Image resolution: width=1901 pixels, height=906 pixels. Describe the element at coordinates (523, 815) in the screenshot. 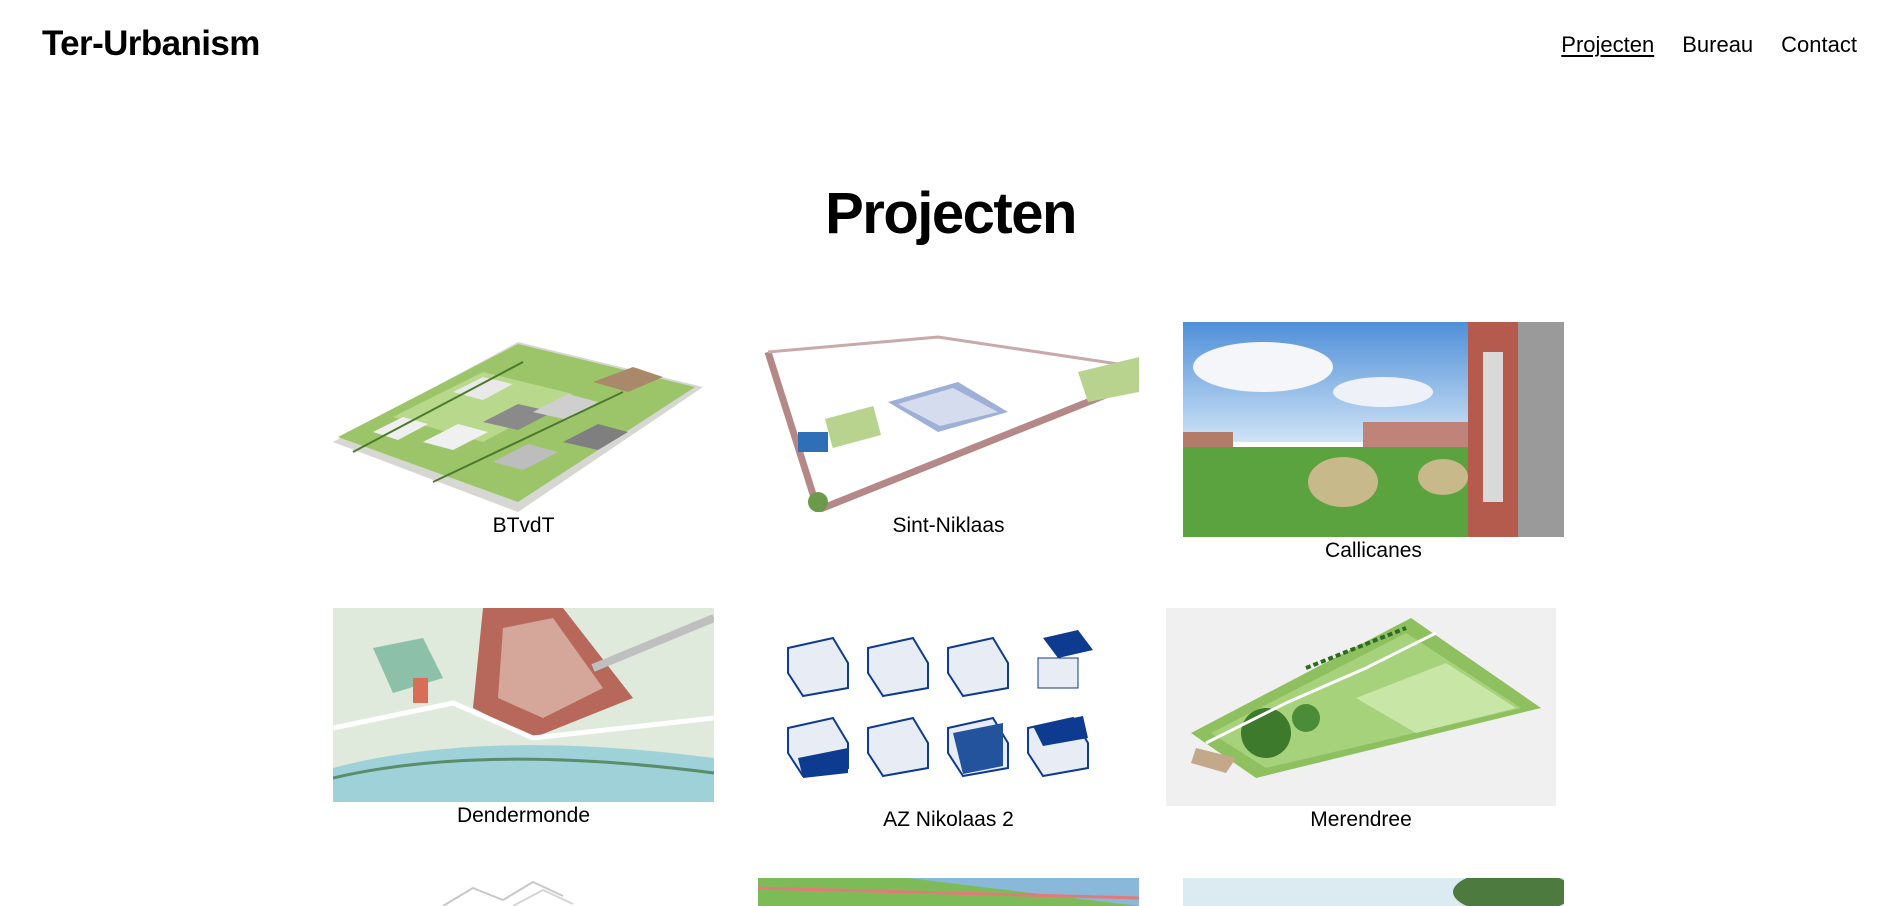

I see `project-title: Dendermonde` at that location.